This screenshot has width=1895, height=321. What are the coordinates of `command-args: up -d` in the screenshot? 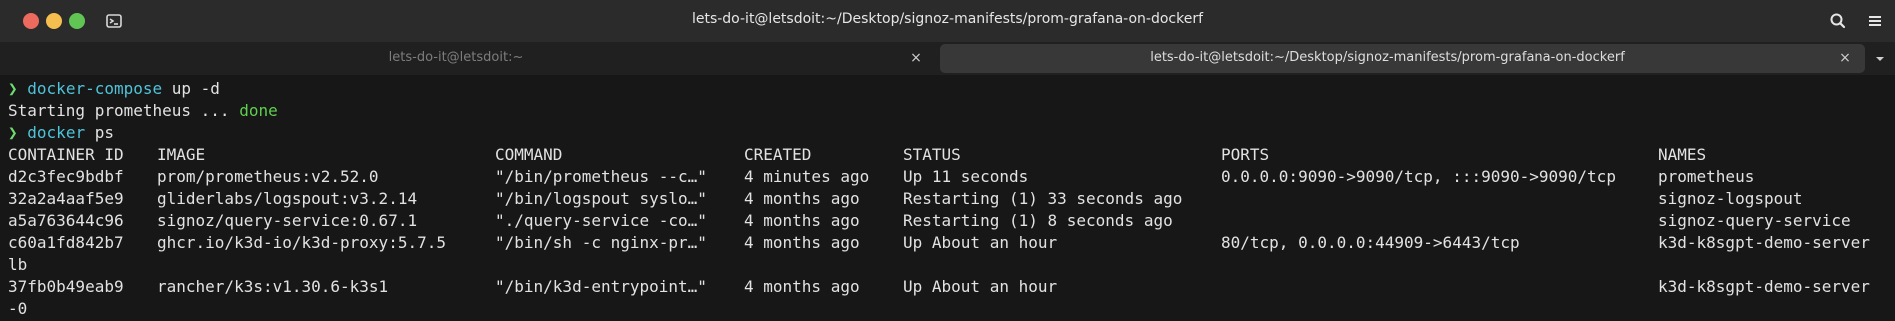 It's located at (191, 88).